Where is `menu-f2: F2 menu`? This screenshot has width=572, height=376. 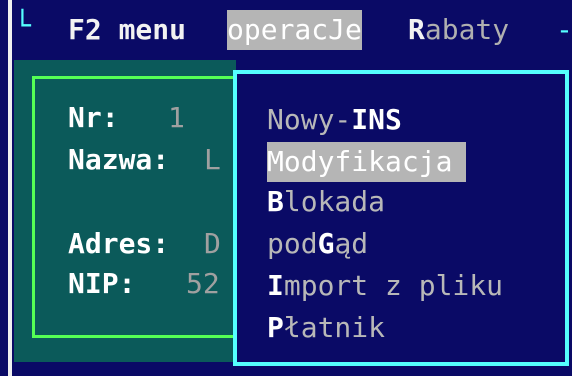 menu-f2: F2 menu is located at coordinates (127, 30).